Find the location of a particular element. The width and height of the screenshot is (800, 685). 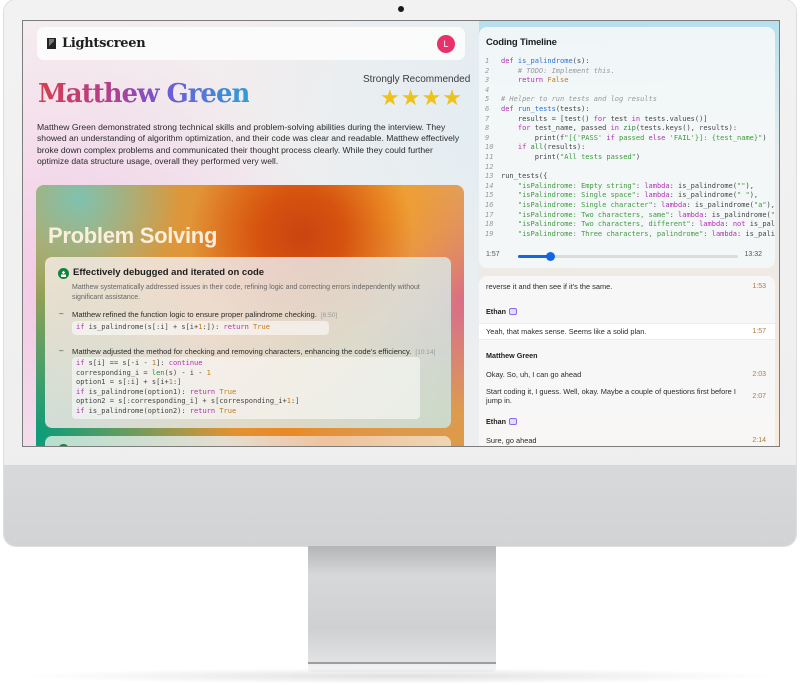

transcript-timestamp: 1:53 is located at coordinates (759, 286).